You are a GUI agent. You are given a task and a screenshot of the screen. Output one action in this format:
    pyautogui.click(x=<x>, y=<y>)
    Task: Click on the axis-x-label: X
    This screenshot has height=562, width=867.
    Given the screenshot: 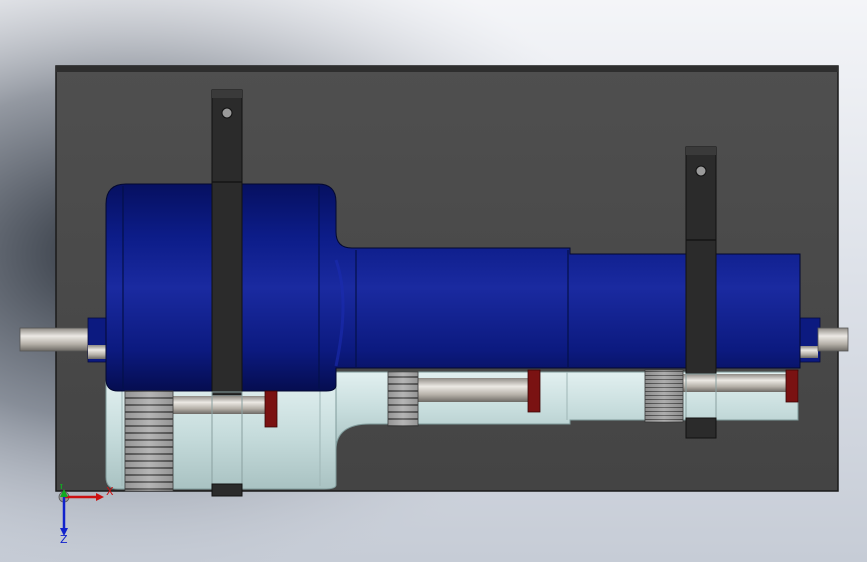 What is the action you would take?
    pyautogui.click(x=110, y=491)
    